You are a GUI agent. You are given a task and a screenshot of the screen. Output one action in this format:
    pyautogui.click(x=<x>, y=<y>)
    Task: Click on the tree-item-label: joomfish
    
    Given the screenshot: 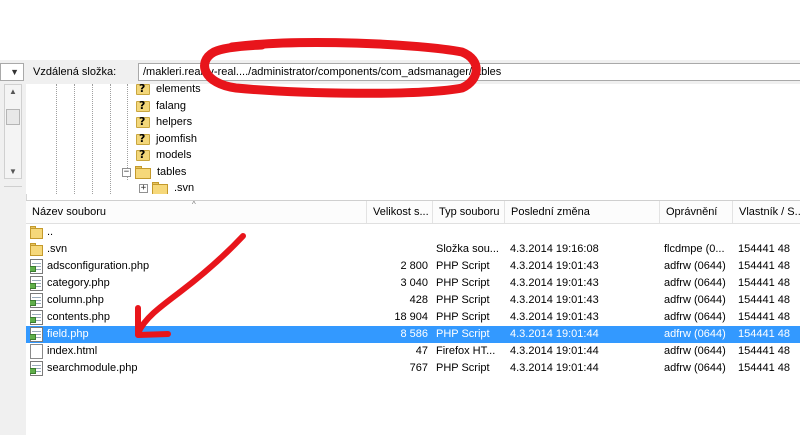 What is the action you would take?
    pyautogui.click(x=176, y=139)
    